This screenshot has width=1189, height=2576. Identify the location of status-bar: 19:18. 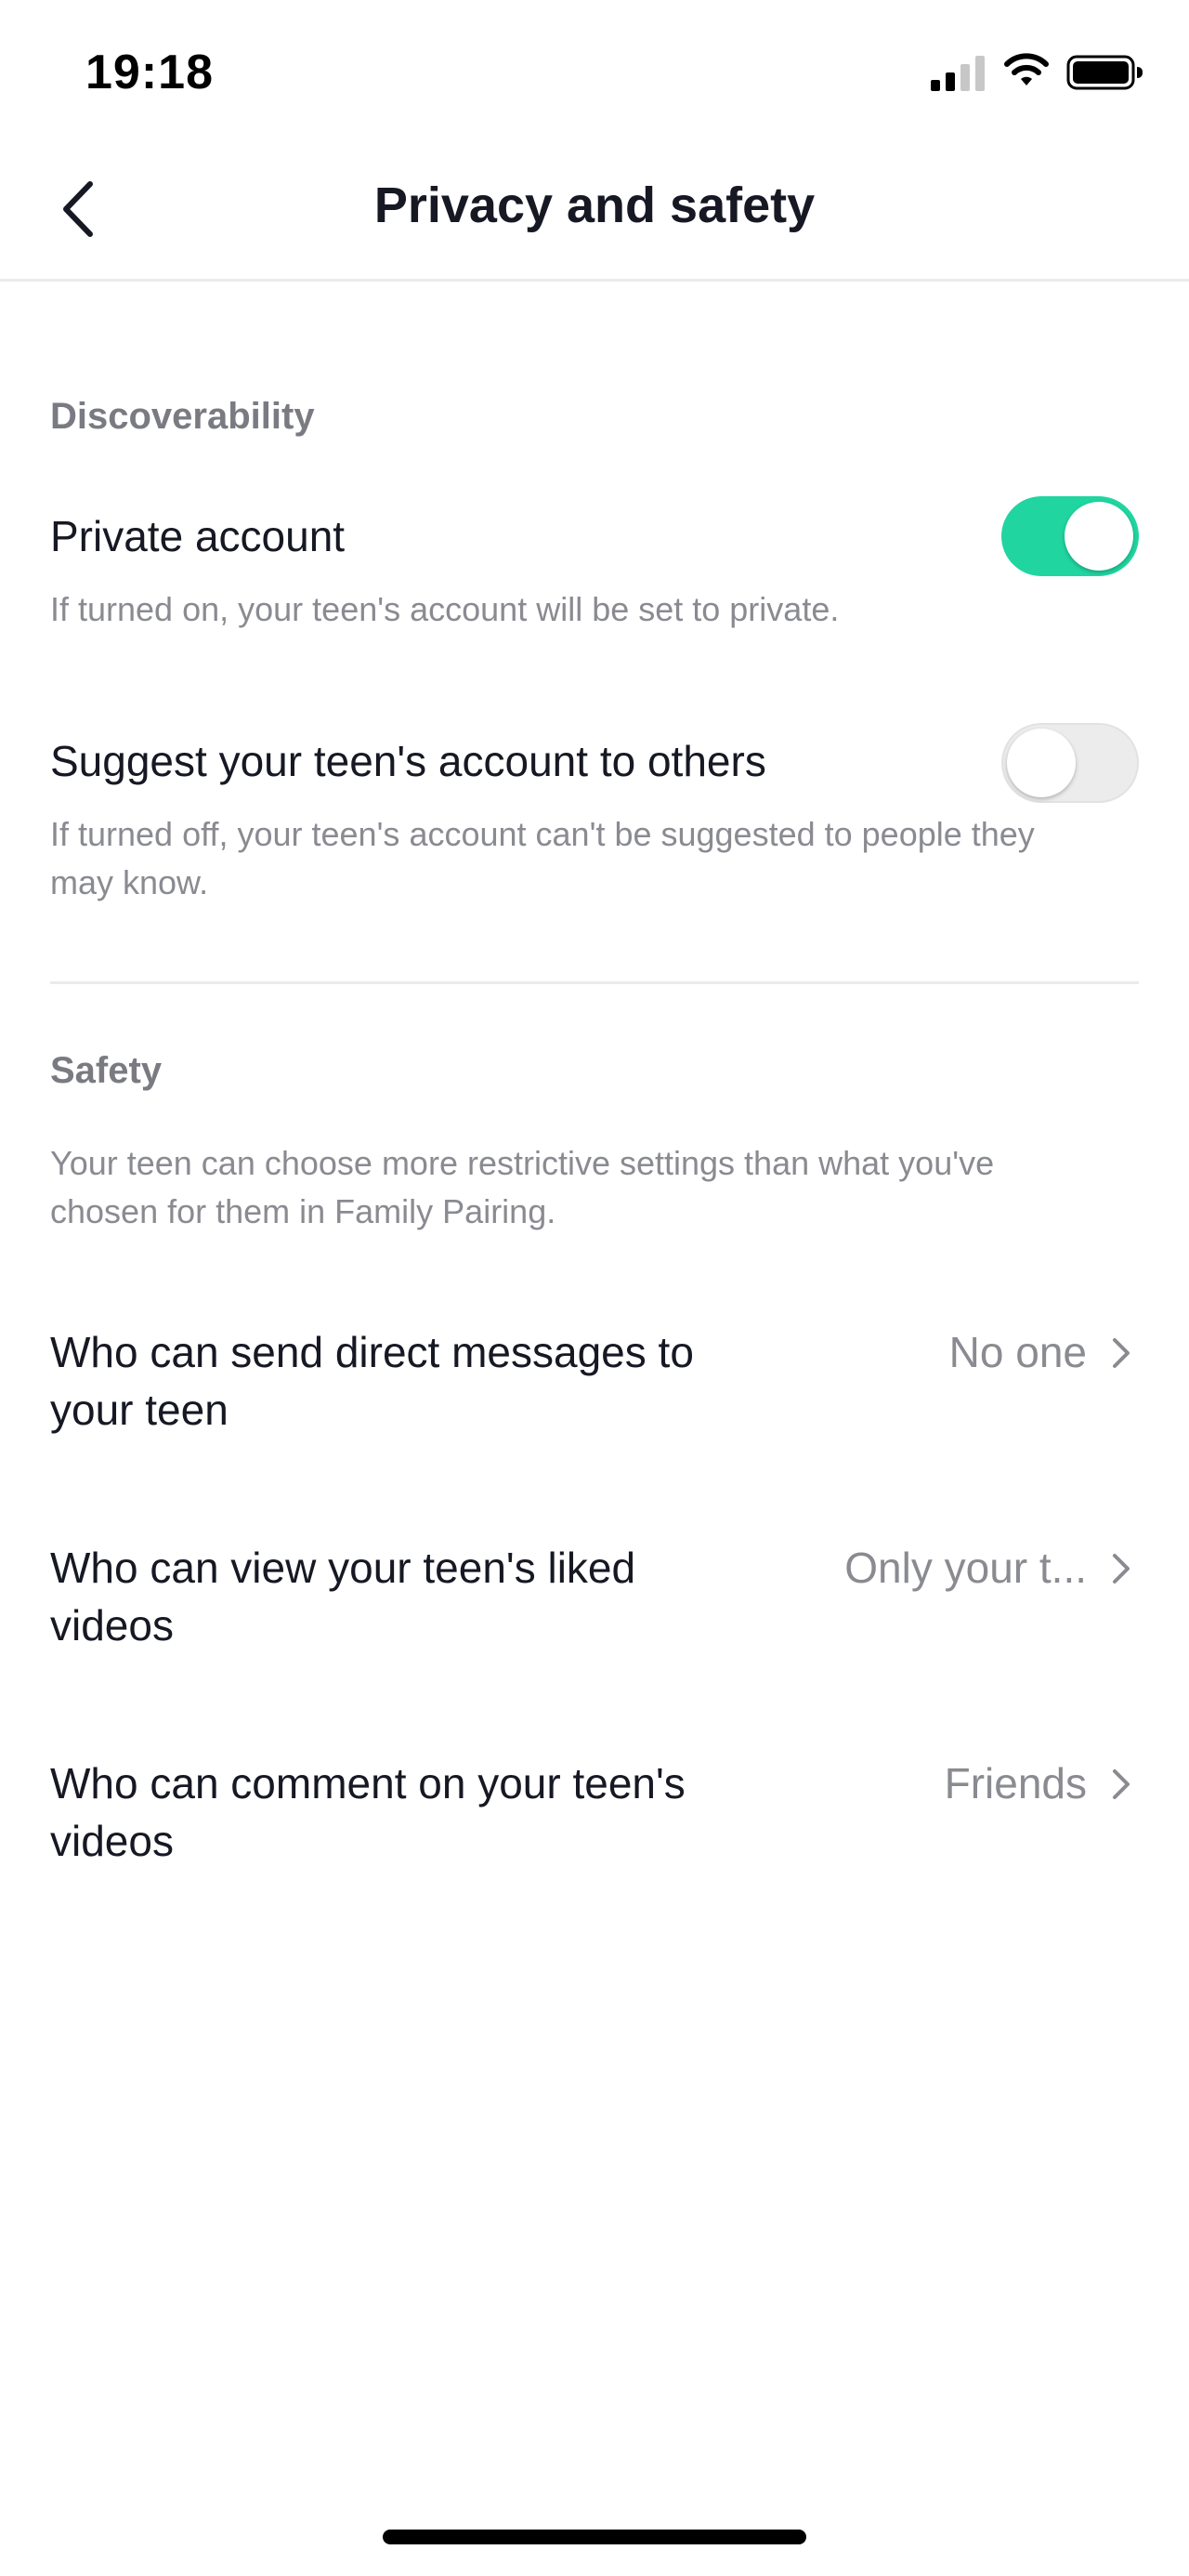
(594, 69).